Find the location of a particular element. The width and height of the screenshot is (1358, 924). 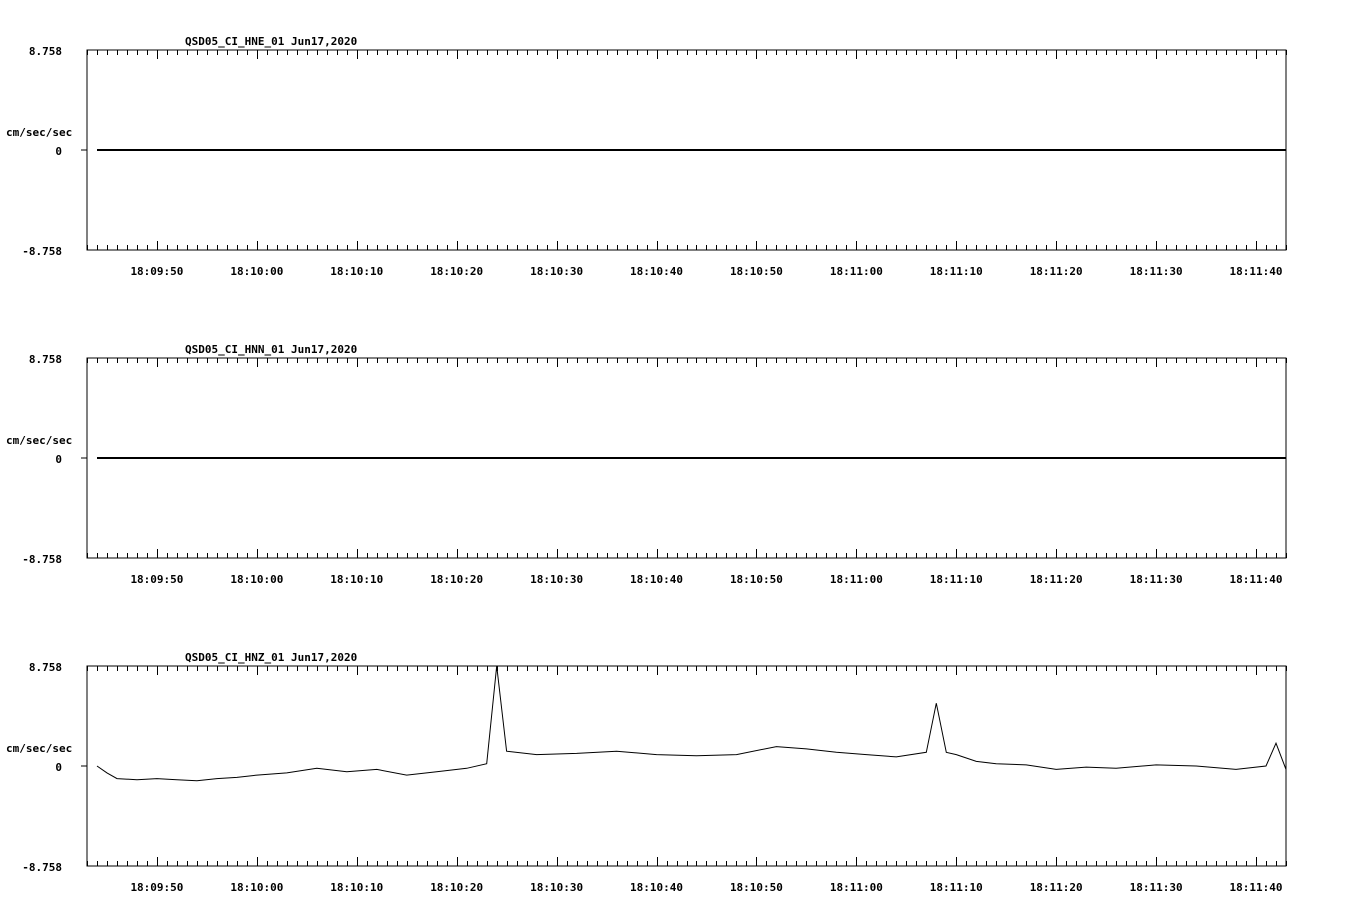

waveform-trace is located at coordinates (691, 723).